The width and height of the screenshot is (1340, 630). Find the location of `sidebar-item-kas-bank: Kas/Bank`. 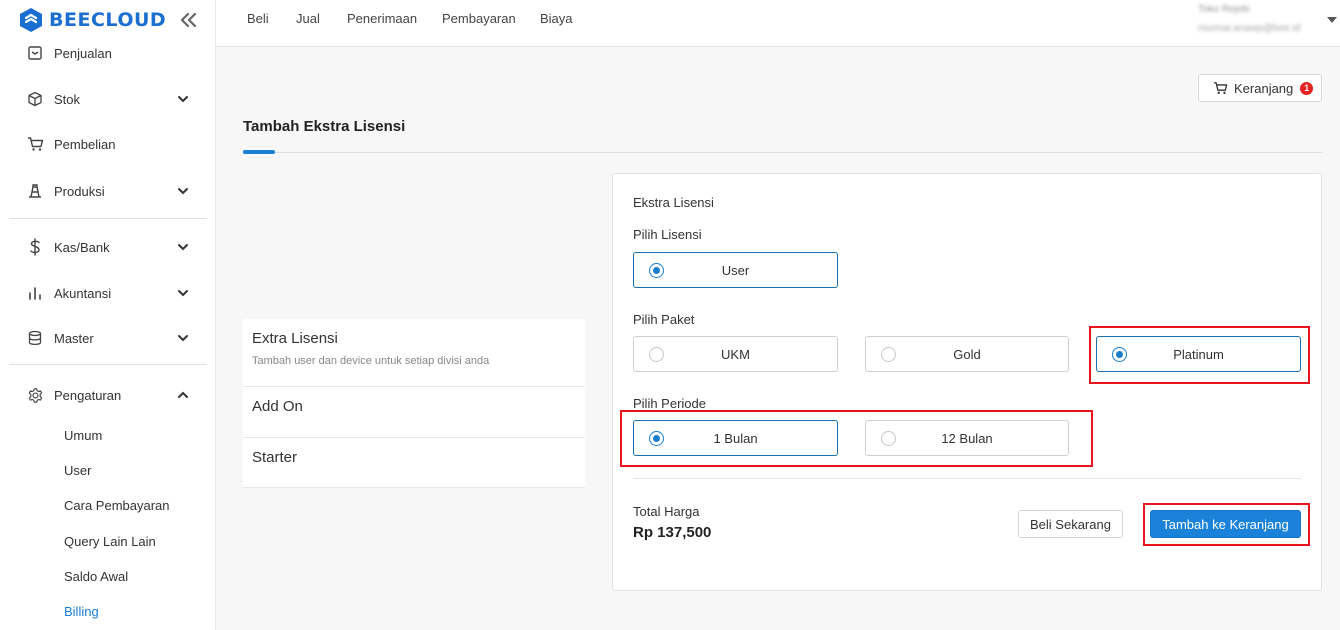

sidebar-item-kas-bank: Kas/Bank is located at coordinates (108, 247).